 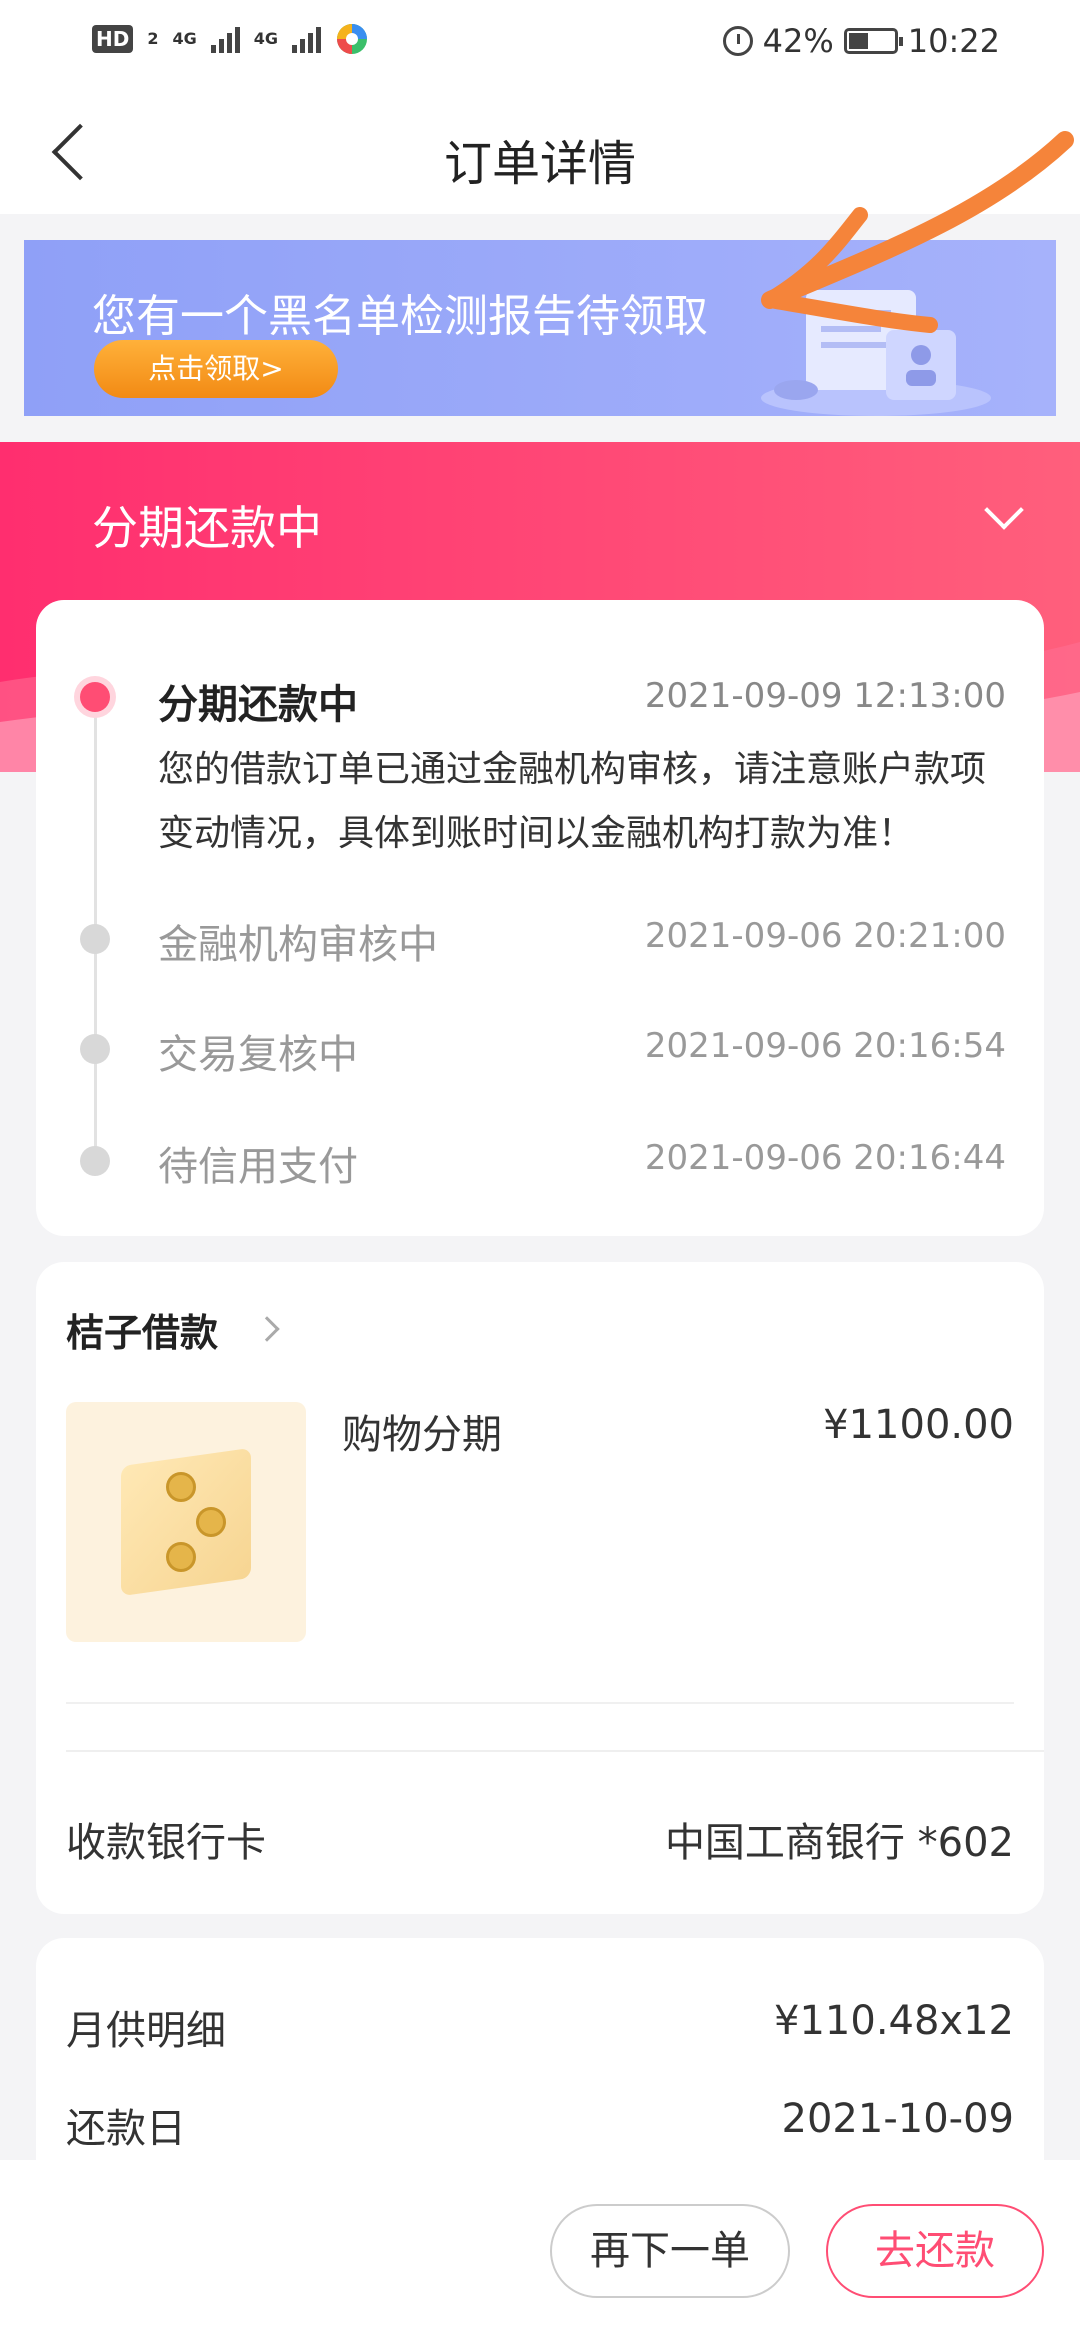 What do you see at coordinates (298, 945) in the screenshot?
I see `timeline-step-name: 金融机构审核中` at bounding box center [298, 945].